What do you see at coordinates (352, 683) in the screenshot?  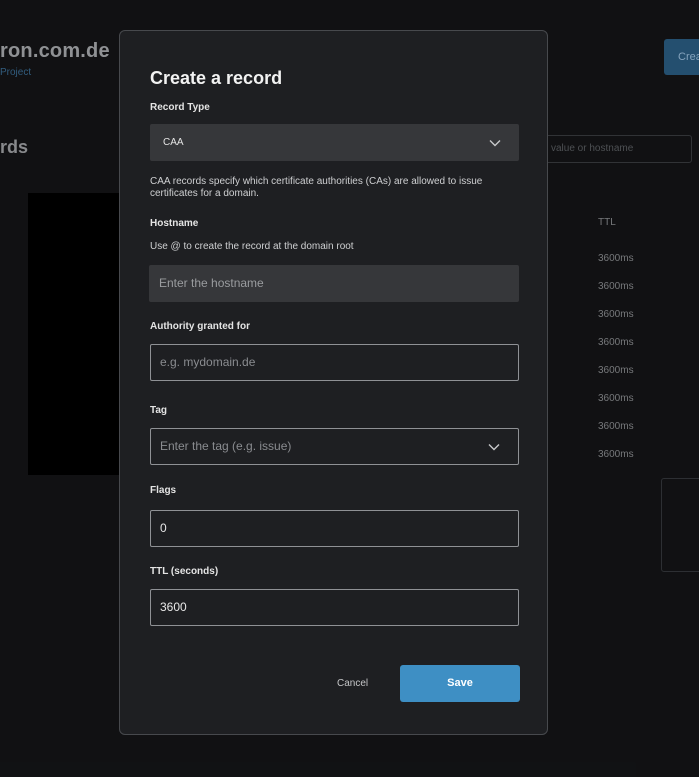 I see `cancel-button: Cancel` at bounding box center [352, 683].